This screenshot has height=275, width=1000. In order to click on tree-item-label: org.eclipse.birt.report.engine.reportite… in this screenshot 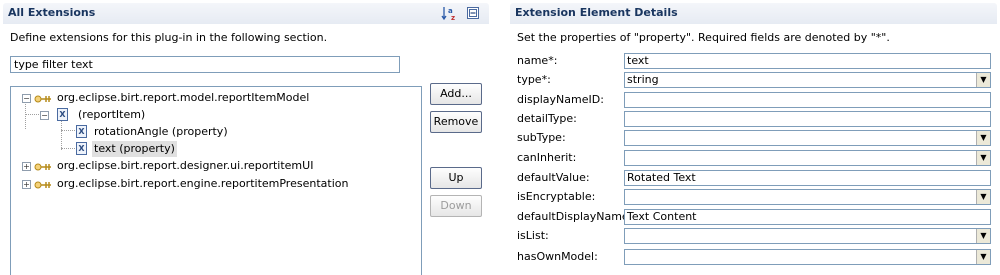, I will do `click(203, 183)`.